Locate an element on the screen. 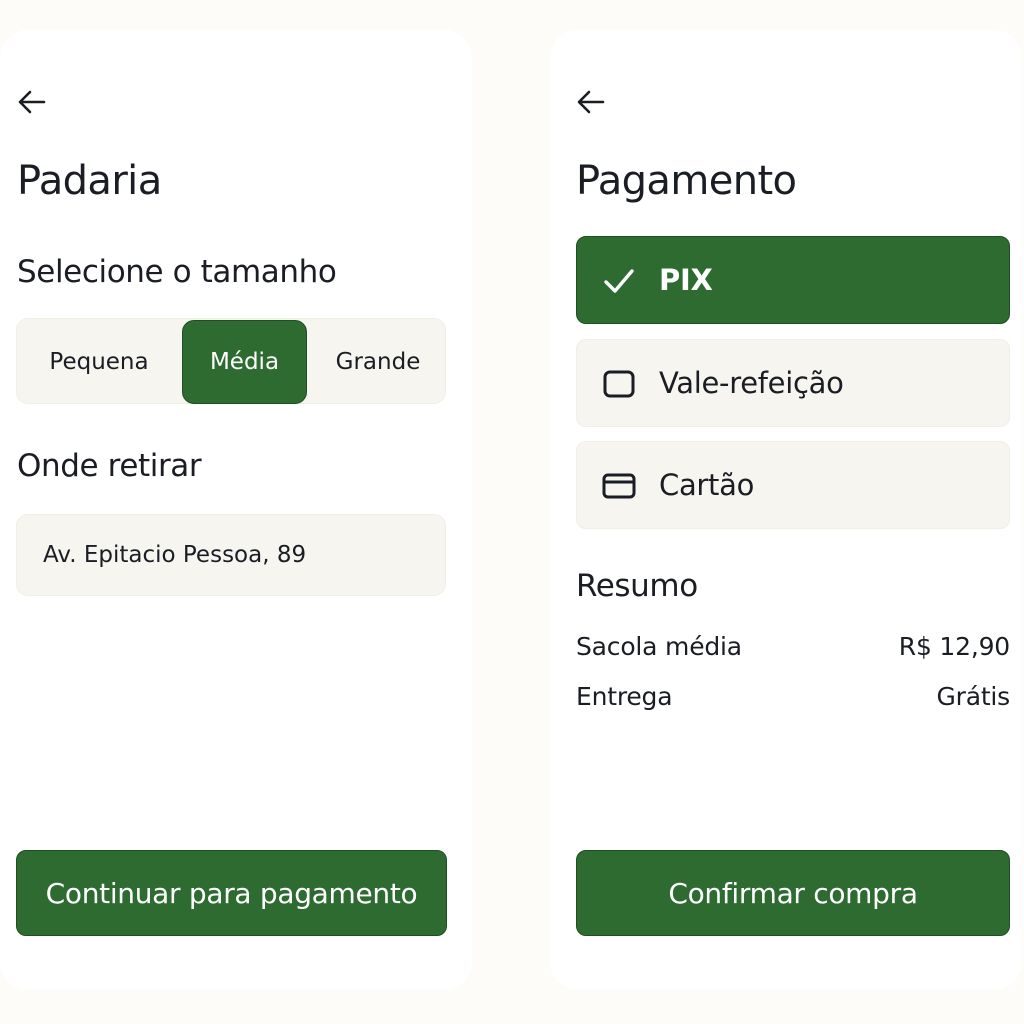 This screenshot has width=1024, height=1024. confirm-button-label: Confirmar compra is located at coordinates (793, 893).